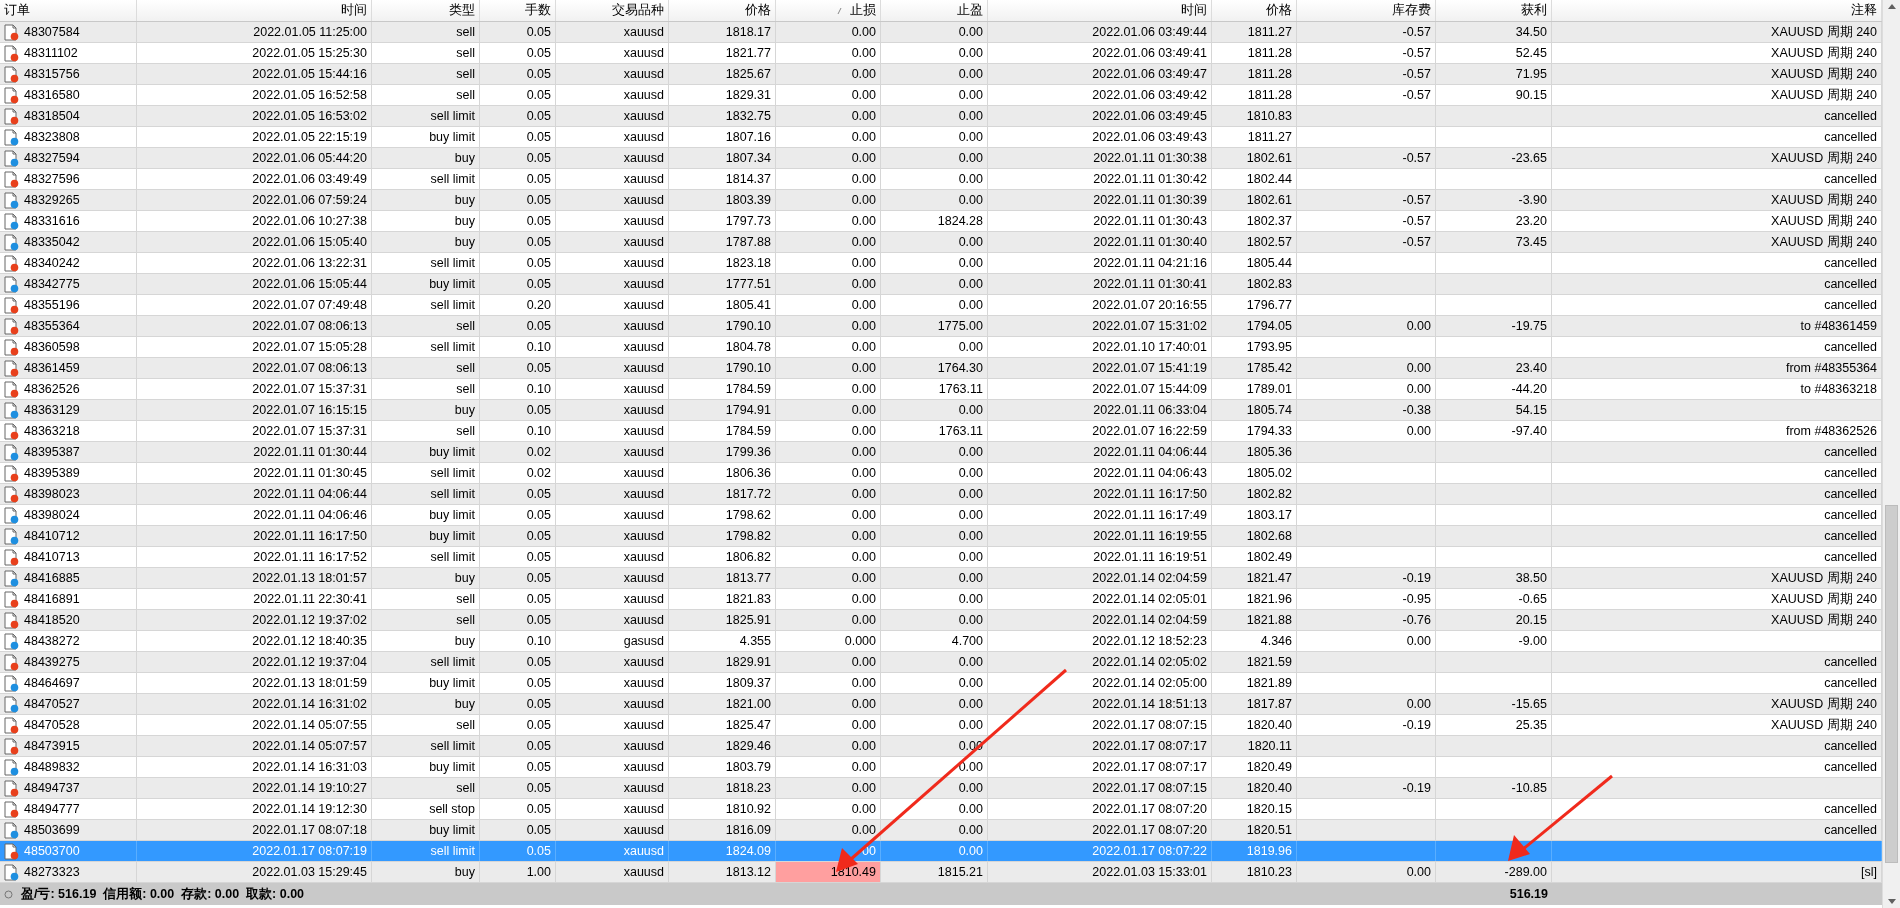 The width and height of the screenshot is (1900, 908). Describe the element at coordinates (1269, 809) in the screenshot. I see `table-cell-text: 1820.15` at that location.